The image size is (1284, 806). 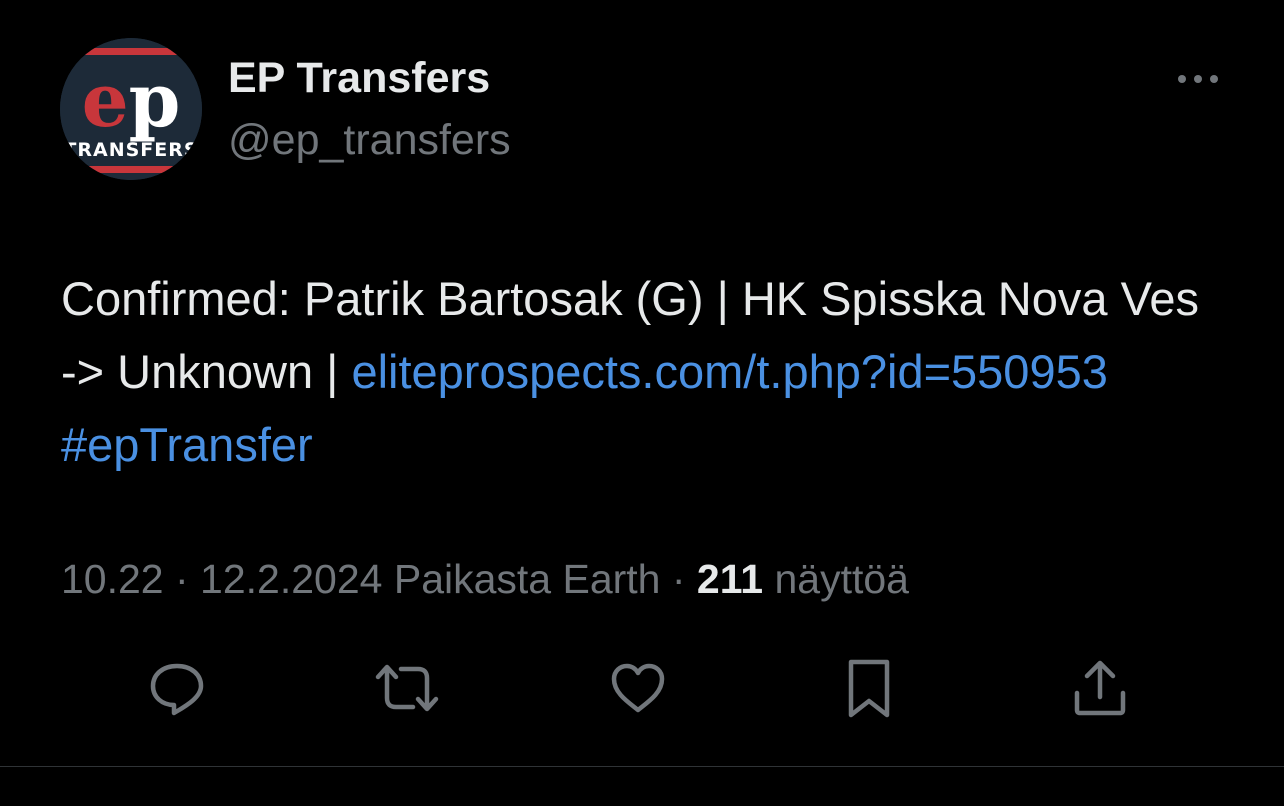 What do you see at coordinates (112, 579) in the screenshot?
I see `tweet-time: 10.22` at bounding box center [112, 579].